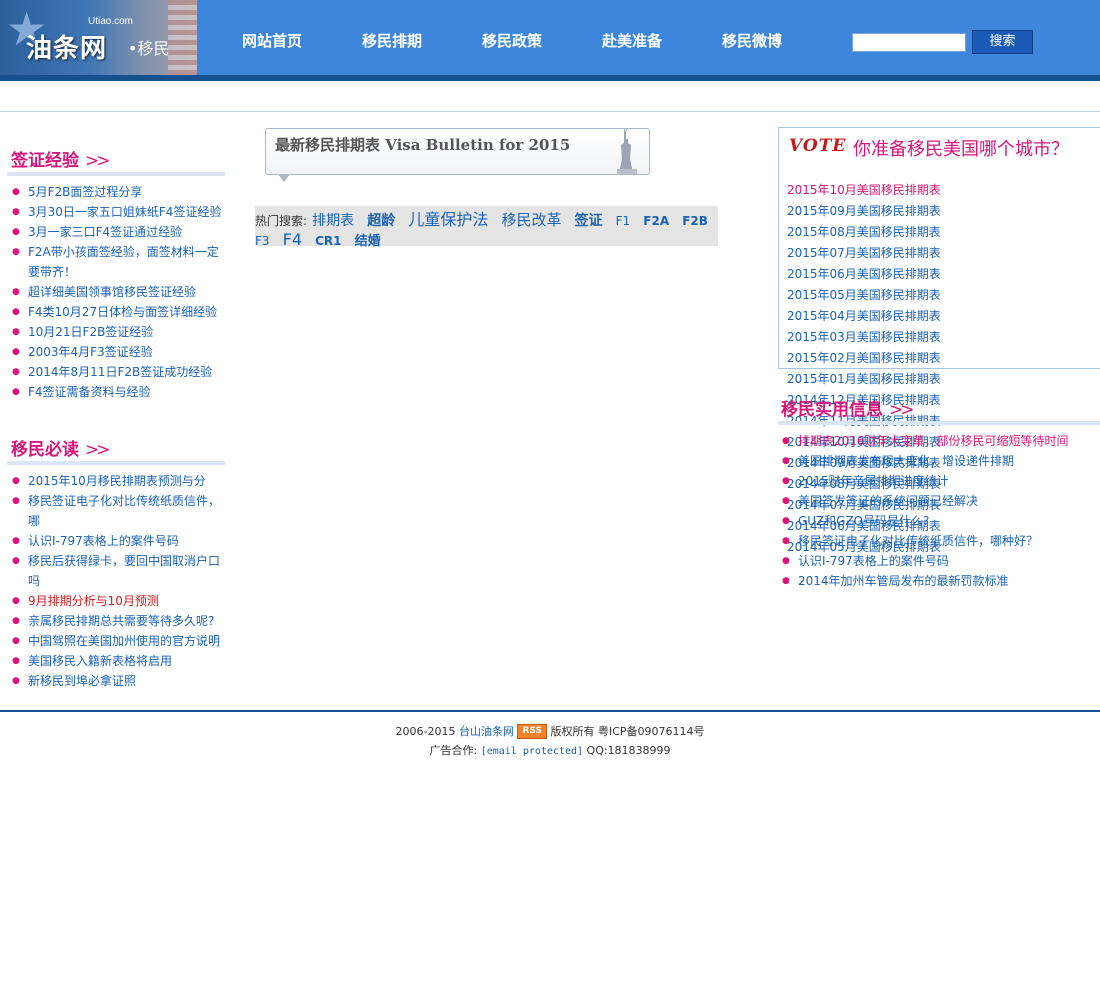  I want to click on hot-search-tag: F4, so click(292, 239).